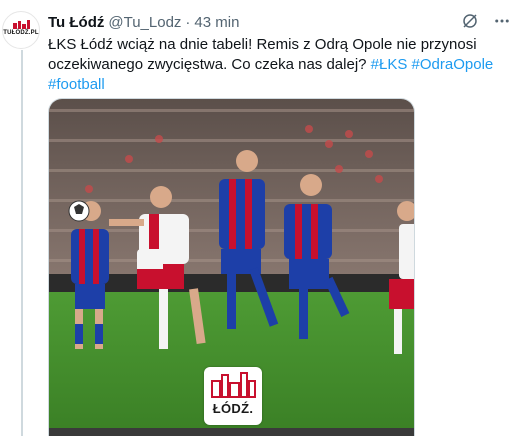  I want to click on avatar-logo-text: TUŁÓDŹ.PL, so click(21, 33).